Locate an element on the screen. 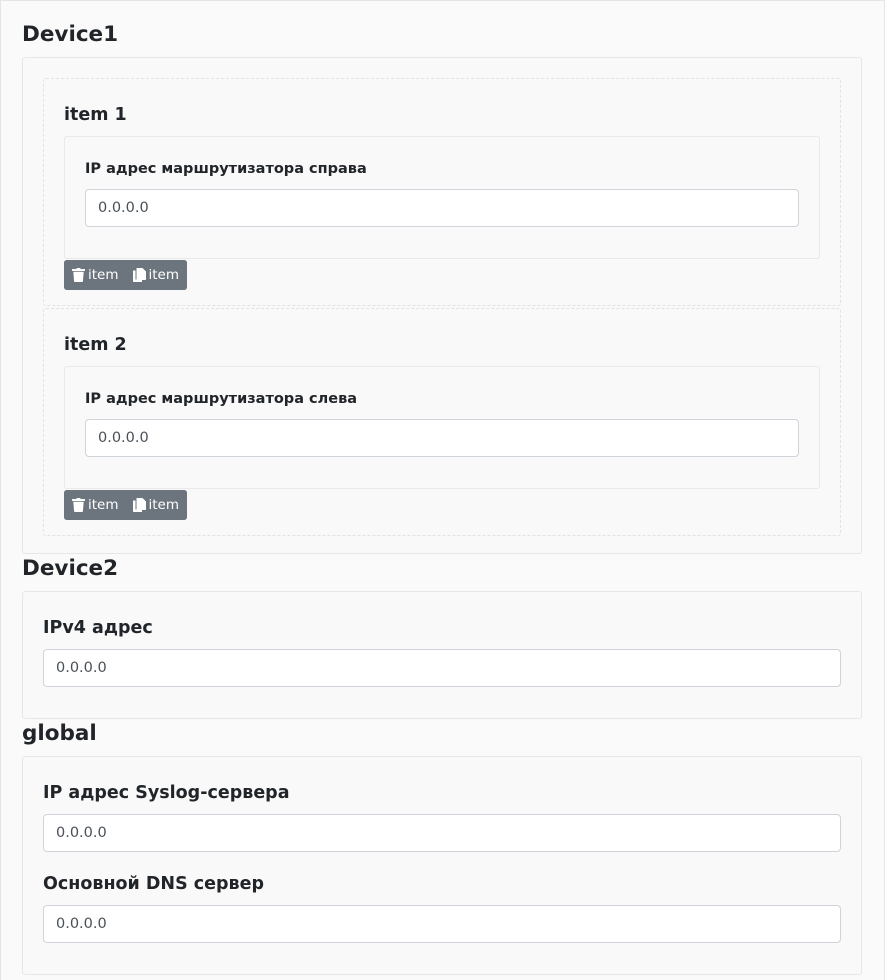  item-2-delete-button: item is located at coordinates (95, 505).